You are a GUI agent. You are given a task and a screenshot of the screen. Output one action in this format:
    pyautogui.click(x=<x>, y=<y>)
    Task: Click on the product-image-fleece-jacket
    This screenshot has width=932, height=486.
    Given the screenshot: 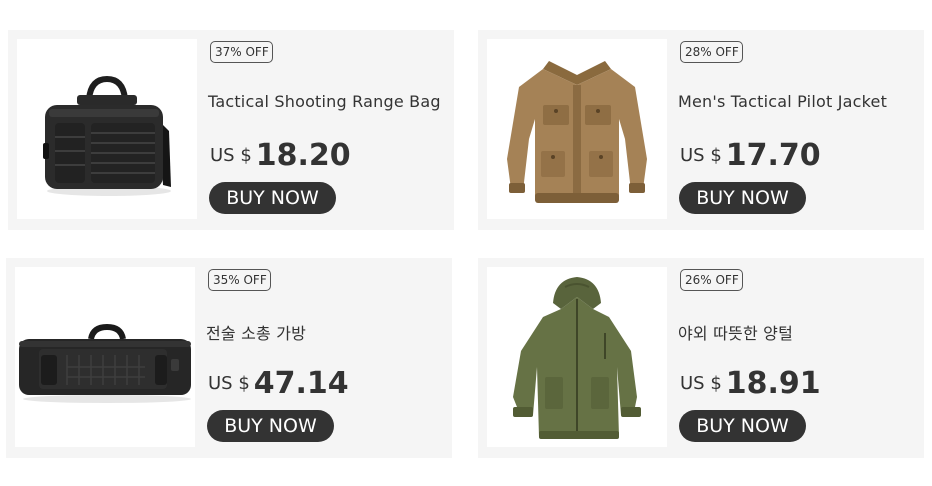 What is the action you would take?
    pyautogui.click(x=577, y=357)
    